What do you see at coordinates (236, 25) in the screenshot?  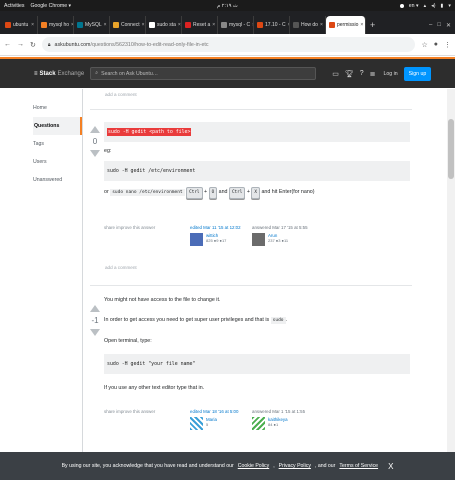 I see `browser-tab: mysql - C×` at bounding box center [236, 25].